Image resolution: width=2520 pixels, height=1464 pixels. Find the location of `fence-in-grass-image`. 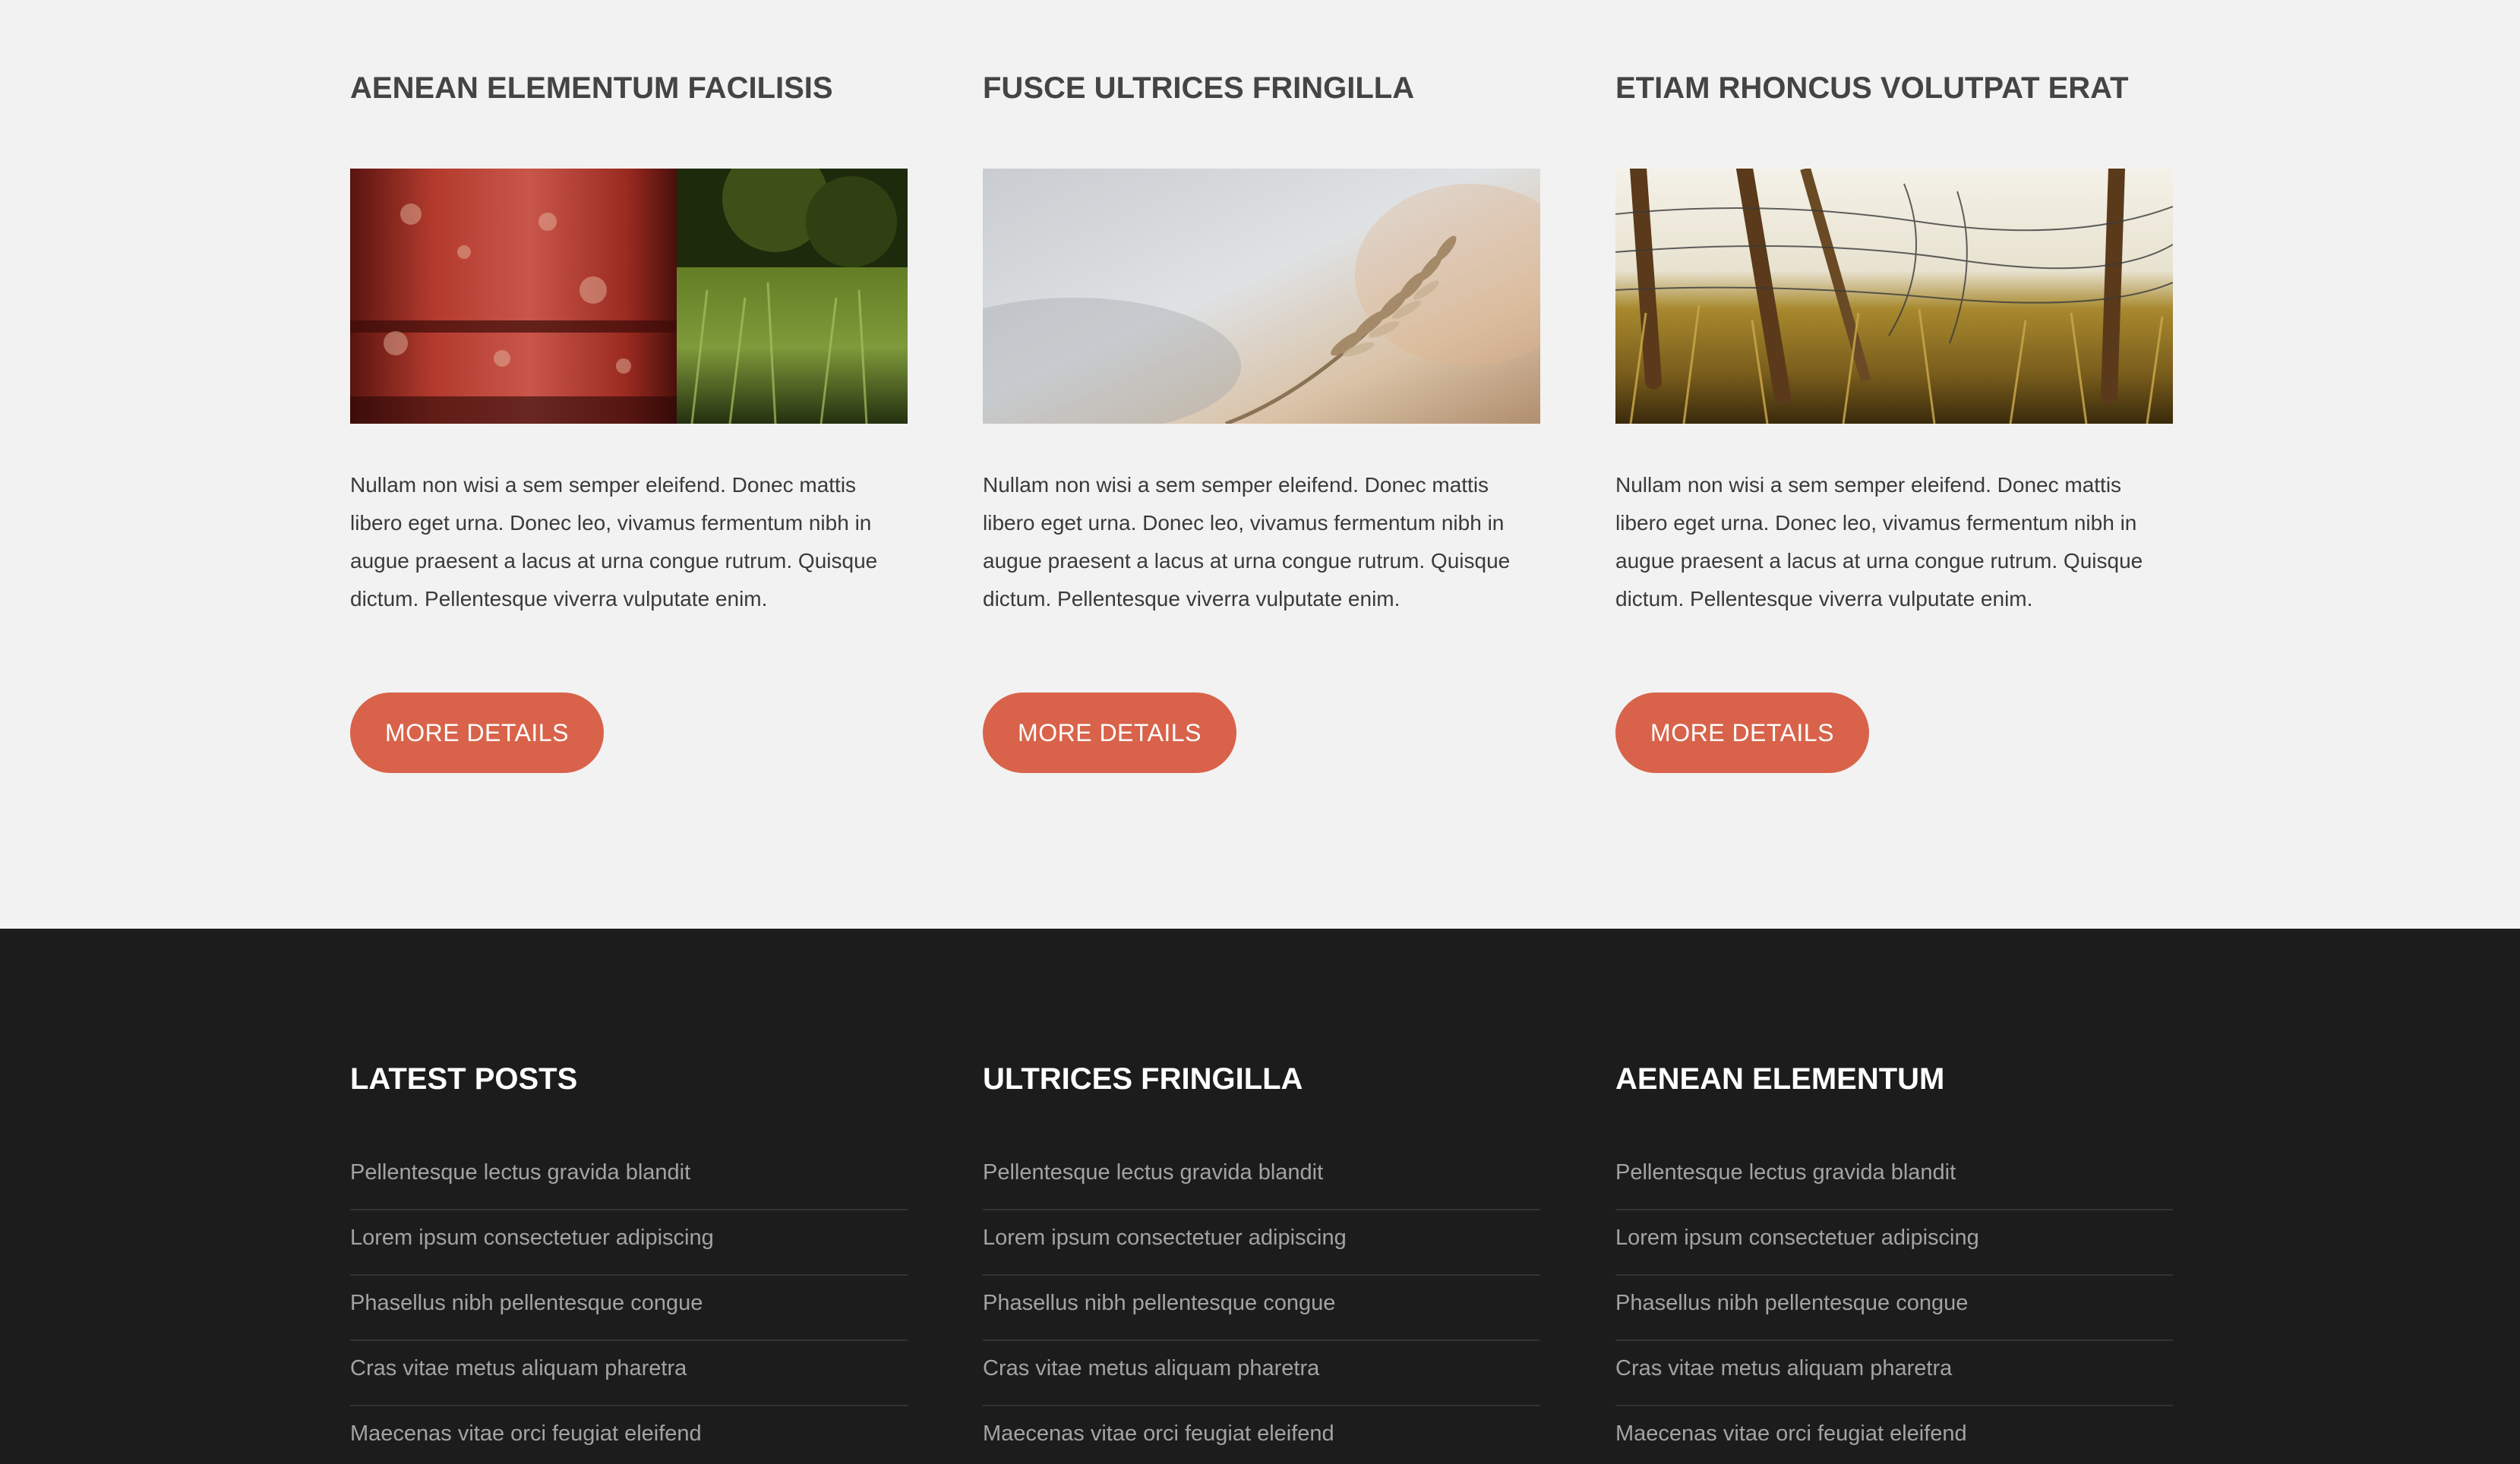

fence-in-grass-image is located at coordinates (1894, 296).